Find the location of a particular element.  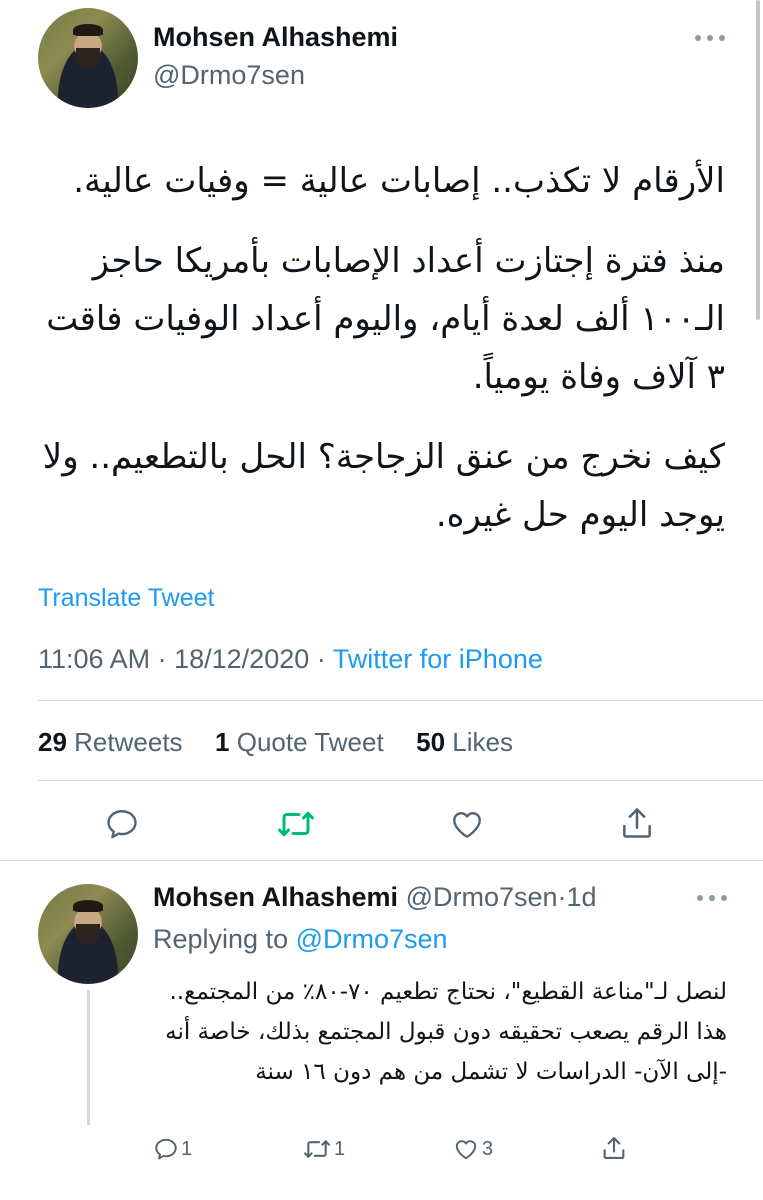

quotes-stat: 1 Quote Tweet is located at coordinates (299, 742).